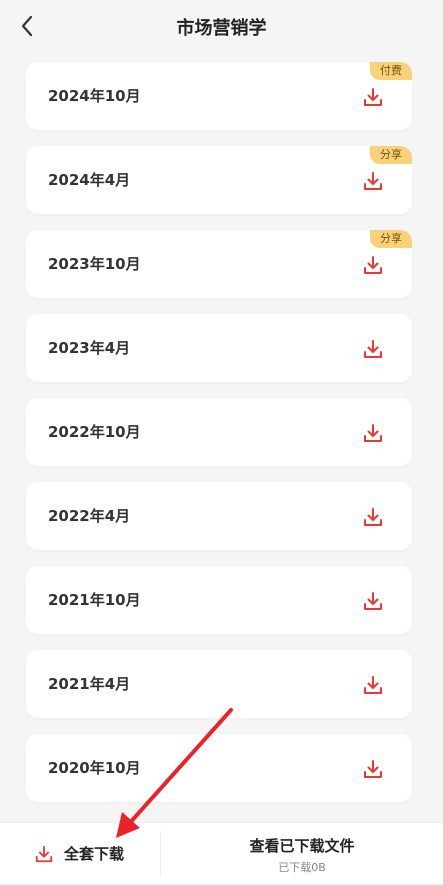 The image size is (443, 885). What do you see at coordinates (89, 348) in the screenshot?
I see `item-label: 2023年4月` at bounding box center [89, 348].